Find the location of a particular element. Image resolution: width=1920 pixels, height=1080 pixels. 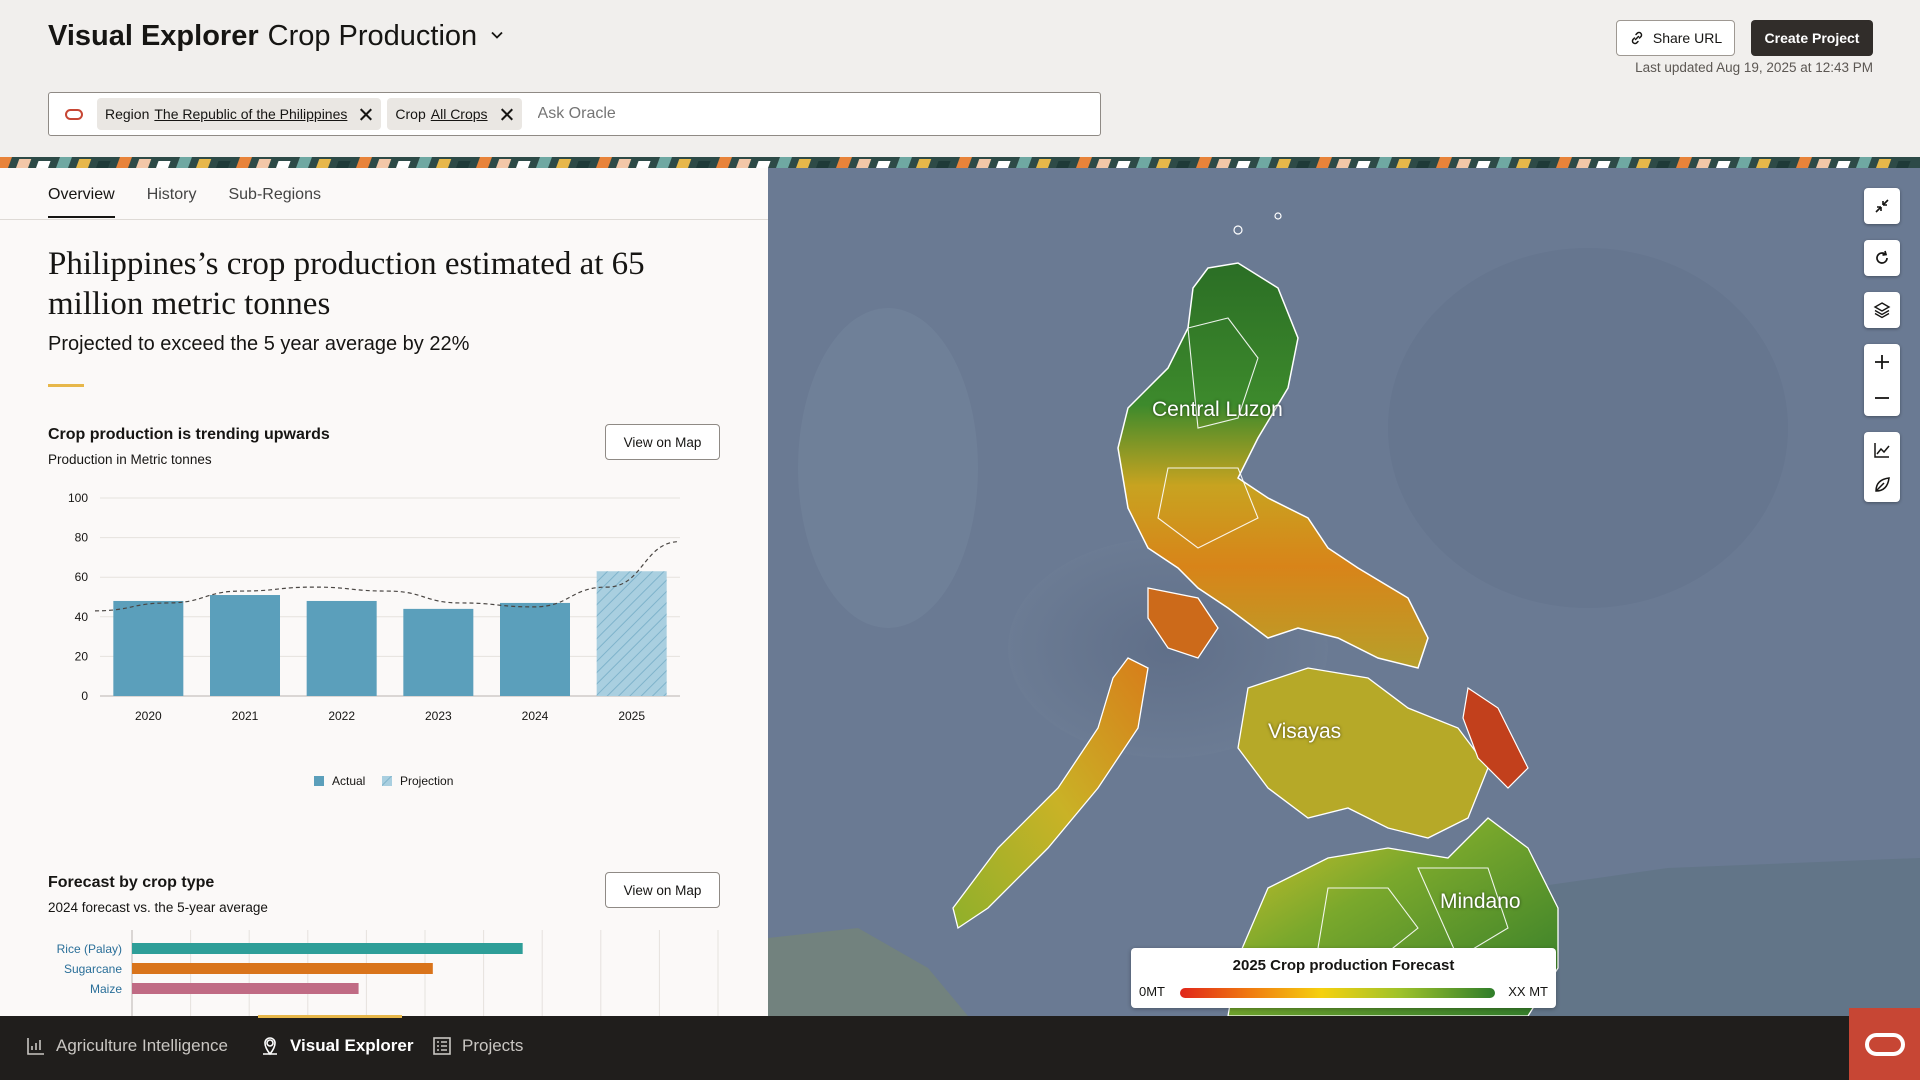

bar-rice-palay- is located at coordinates (327, 948).